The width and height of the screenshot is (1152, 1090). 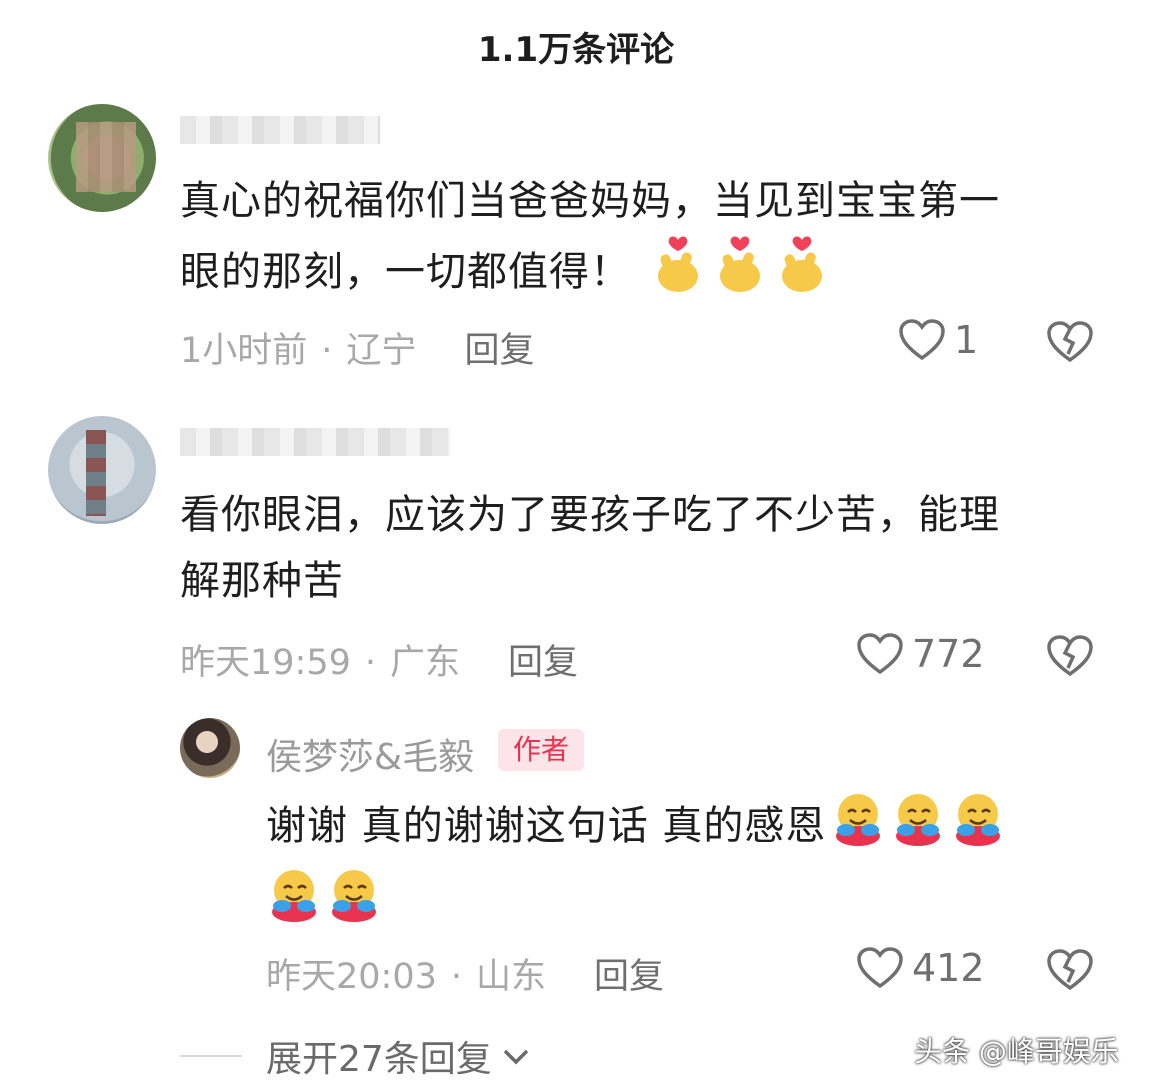 I want to click on expand-replies-label: 展开27条回复, so click(x=379, y=1059).